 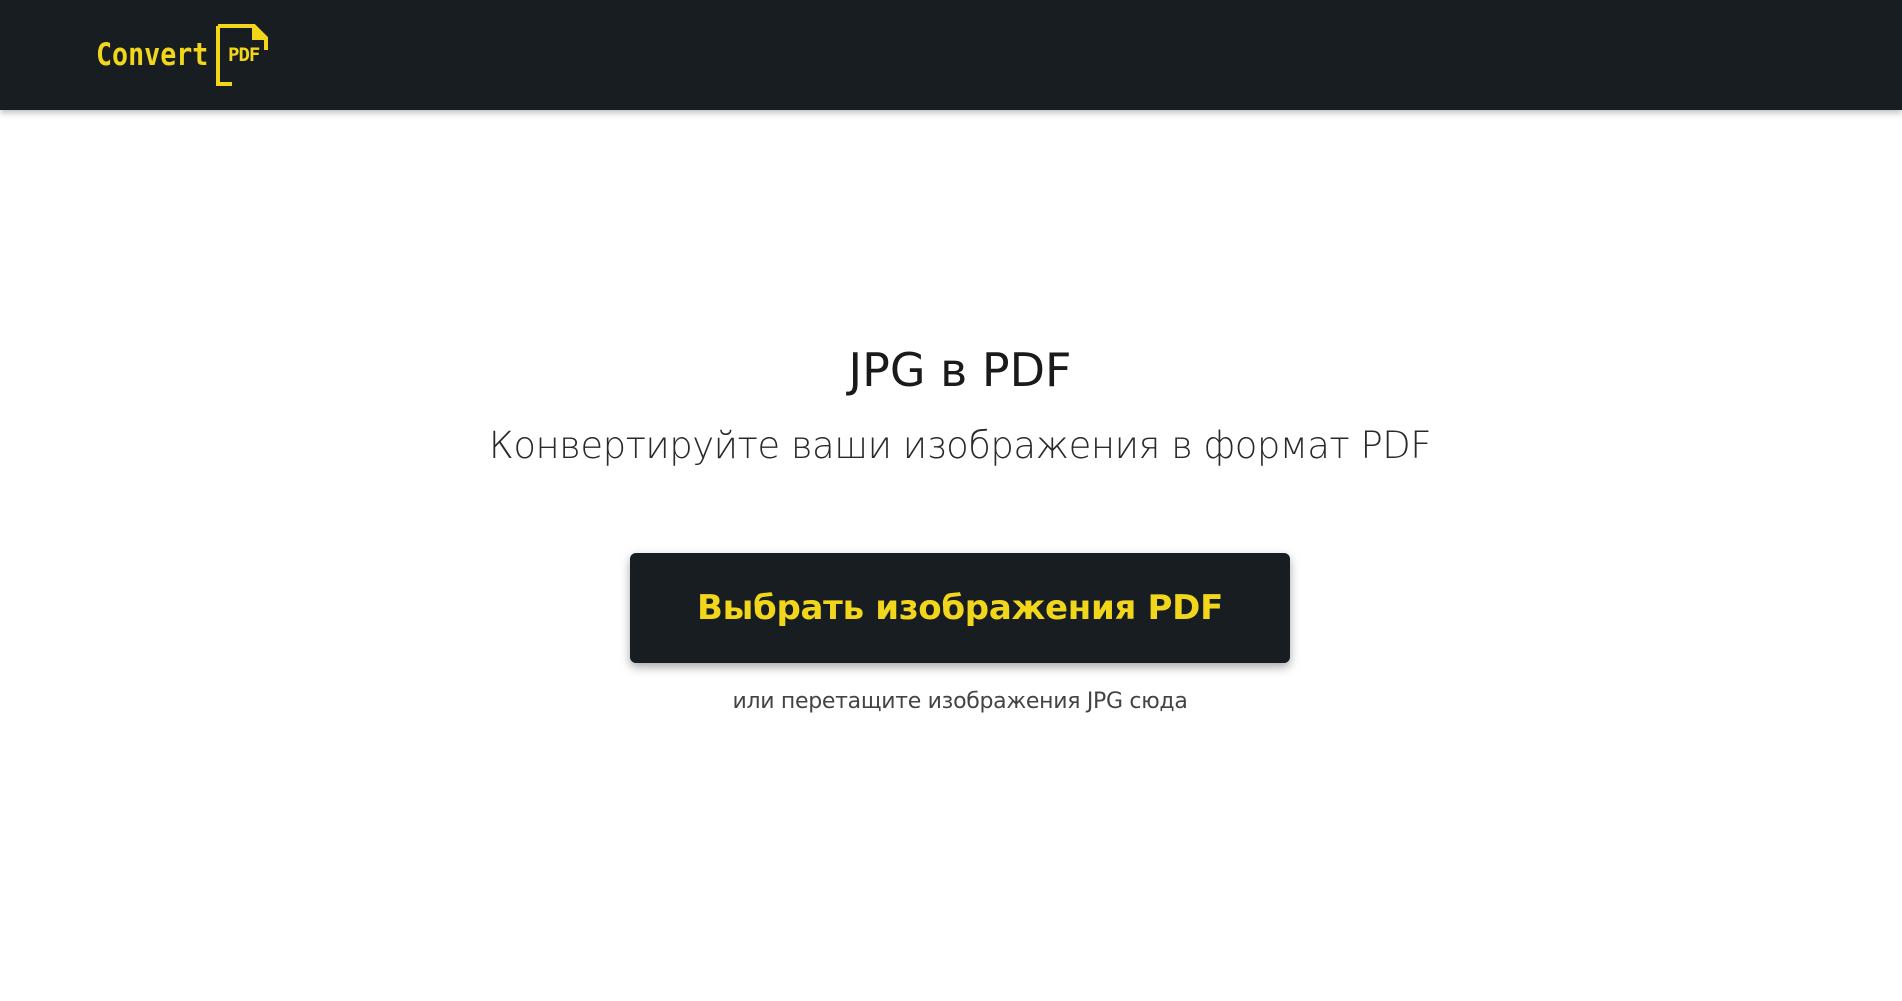 What do you see at coordinates (960, 701) in the screenshot?
I see `drop-zone-hint: или перетащите изображения JPG сюда` at bounding box center [960, 701].